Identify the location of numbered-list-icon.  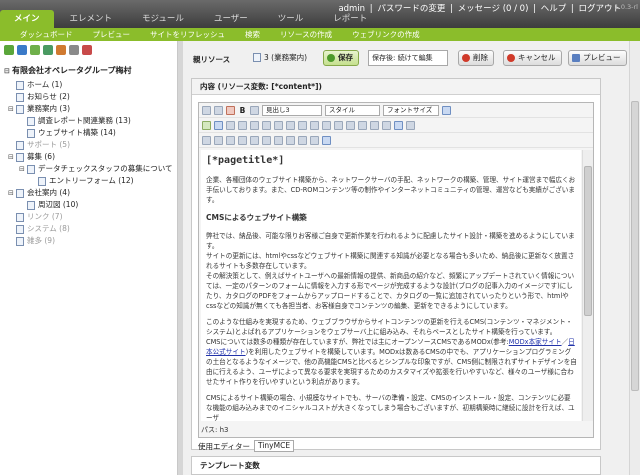
(278, 125).